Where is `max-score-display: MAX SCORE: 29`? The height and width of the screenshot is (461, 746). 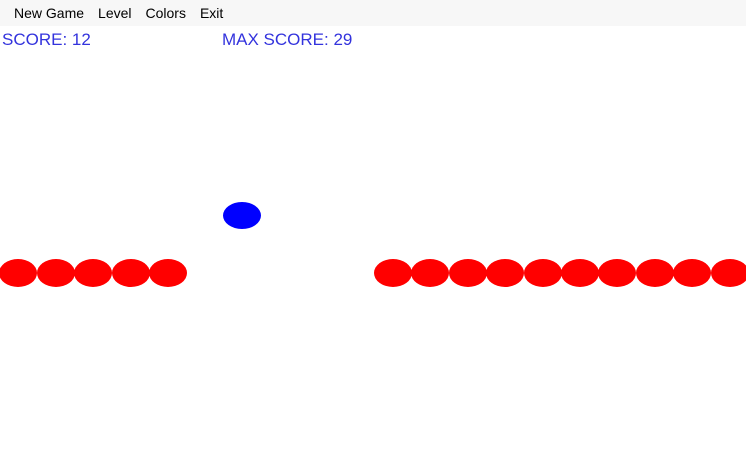
max-score-display: MAX SCORE: 29 is located at coordinates (287, 39).